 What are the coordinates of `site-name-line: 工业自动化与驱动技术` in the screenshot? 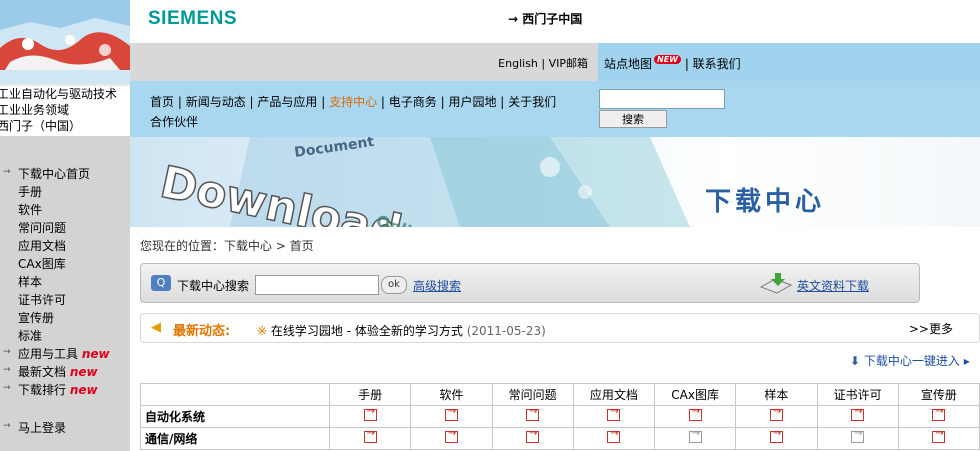 It's located at (59, 94).